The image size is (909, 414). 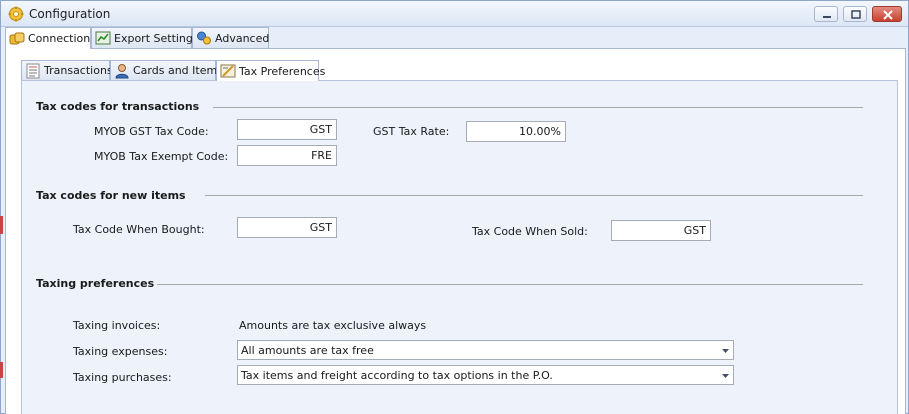 What do you see at coordinates (33, 71) in the screenshot?
I see `transactions-icon` at bounding box center [33, 71].